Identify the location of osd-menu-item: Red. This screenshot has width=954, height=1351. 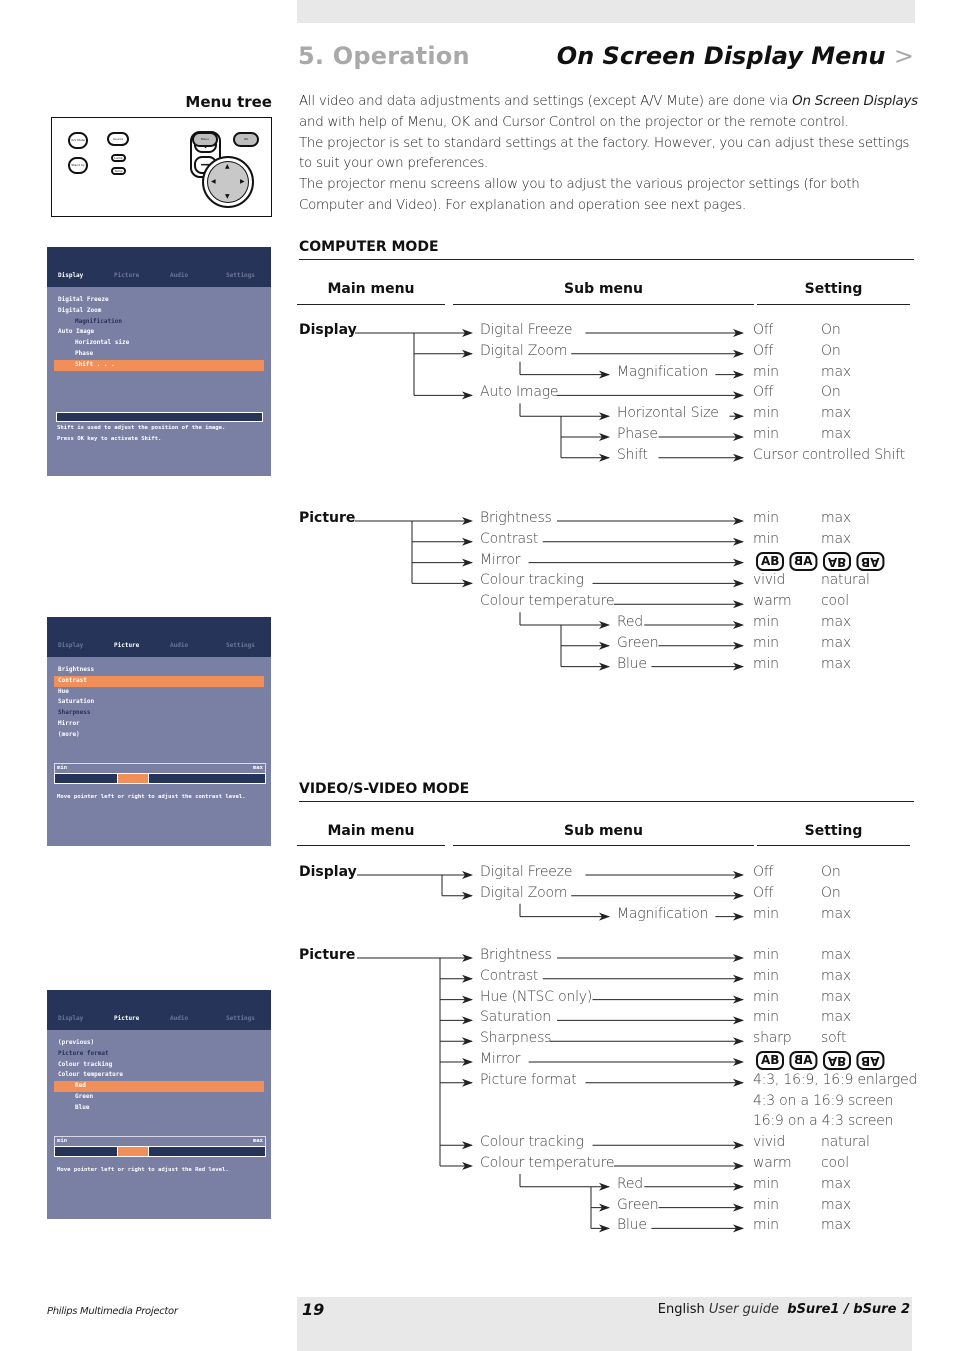
(159, 1086).